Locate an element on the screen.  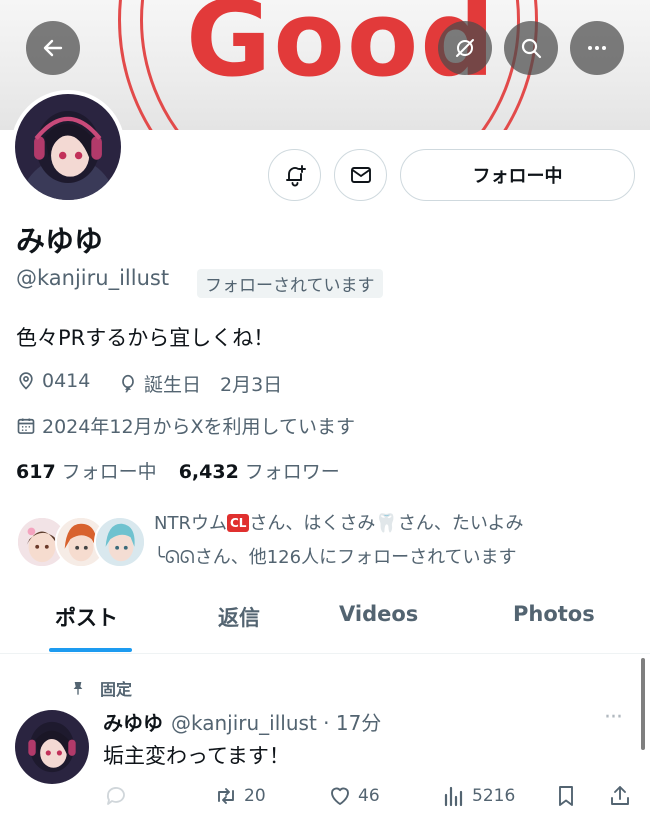
share-icon is located at coordinates (620, 795).